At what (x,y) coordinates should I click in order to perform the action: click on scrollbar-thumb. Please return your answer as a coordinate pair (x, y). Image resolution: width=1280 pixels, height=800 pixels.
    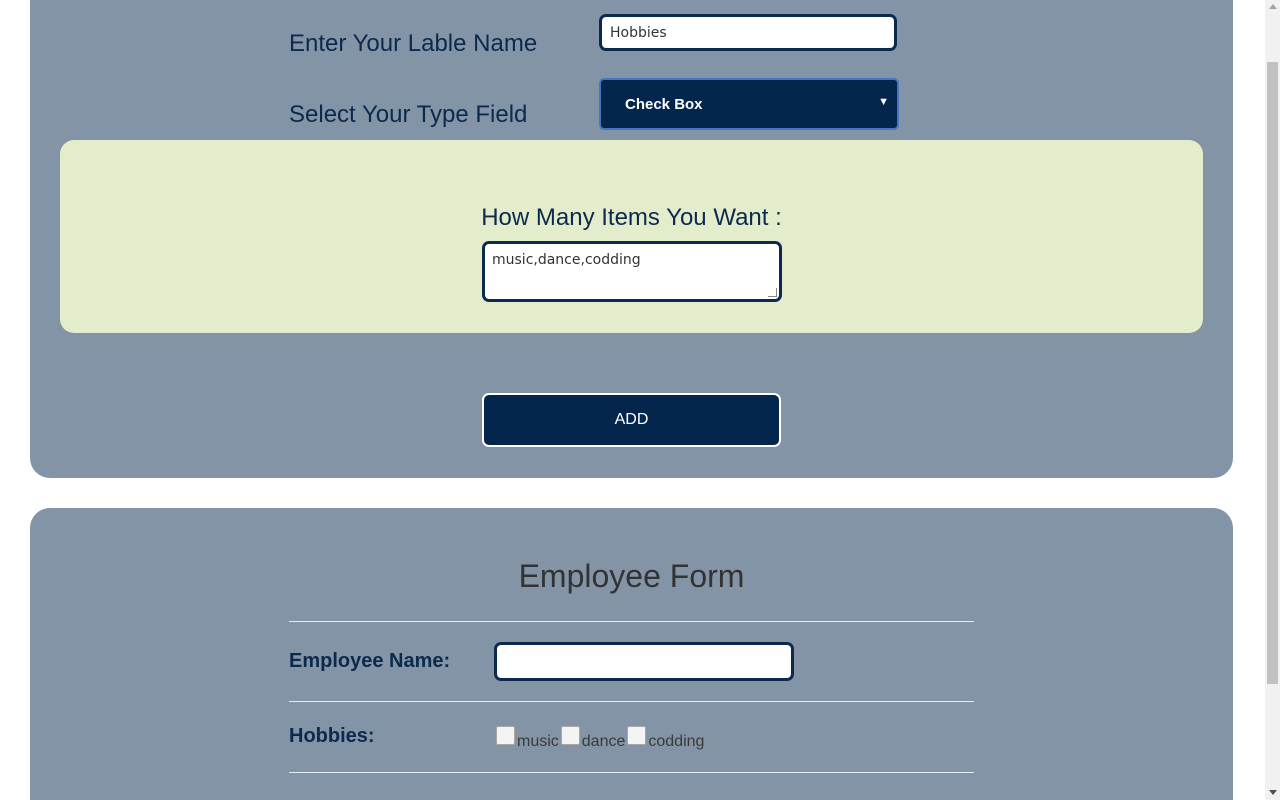
    Looking at the image, I should click on (1272, 373).